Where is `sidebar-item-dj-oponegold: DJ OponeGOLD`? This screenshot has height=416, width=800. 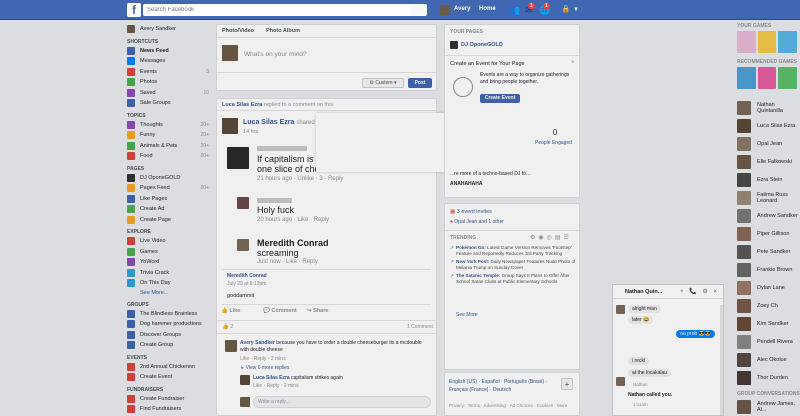 sidebar-item-dj-oponegold: DJ OponeGOLD is located at coordinates (168, 178).